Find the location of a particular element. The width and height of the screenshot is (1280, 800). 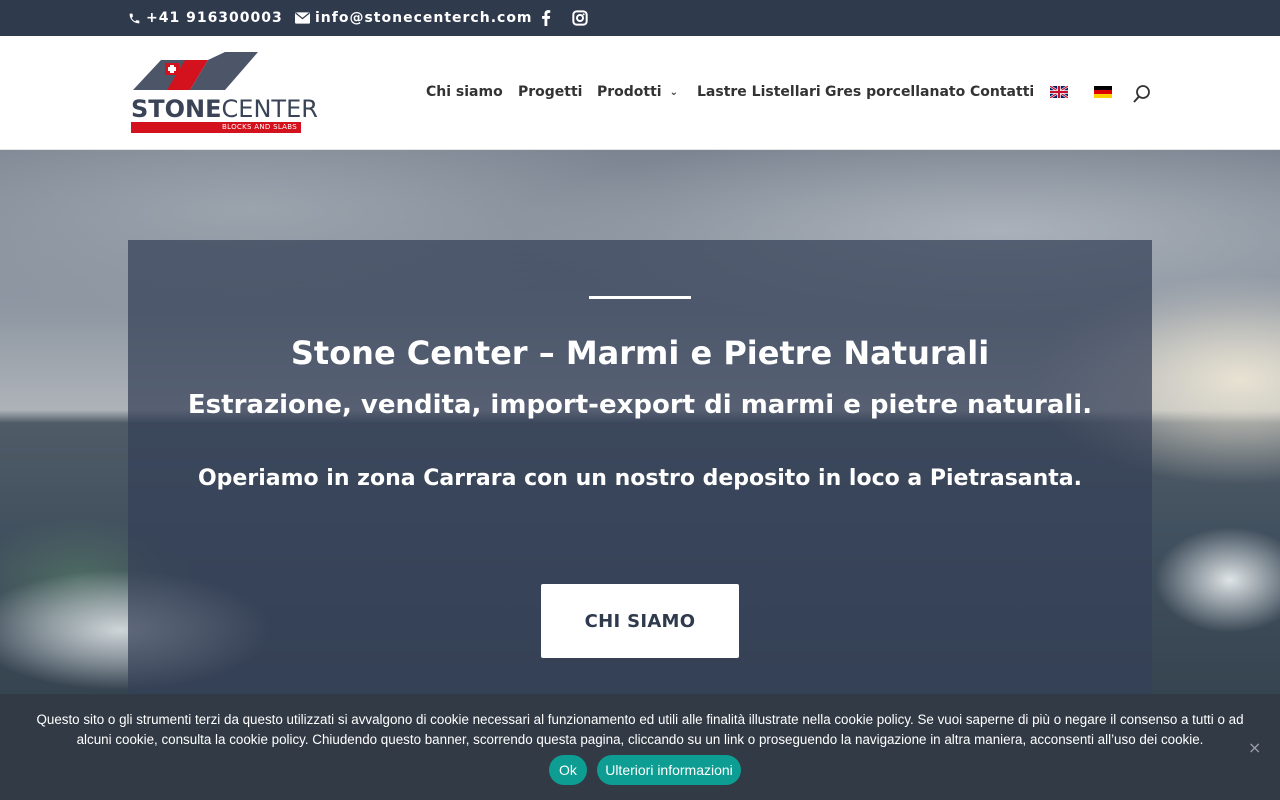

nav-item-progetti: Progetti is located at coordinates (550, 92).